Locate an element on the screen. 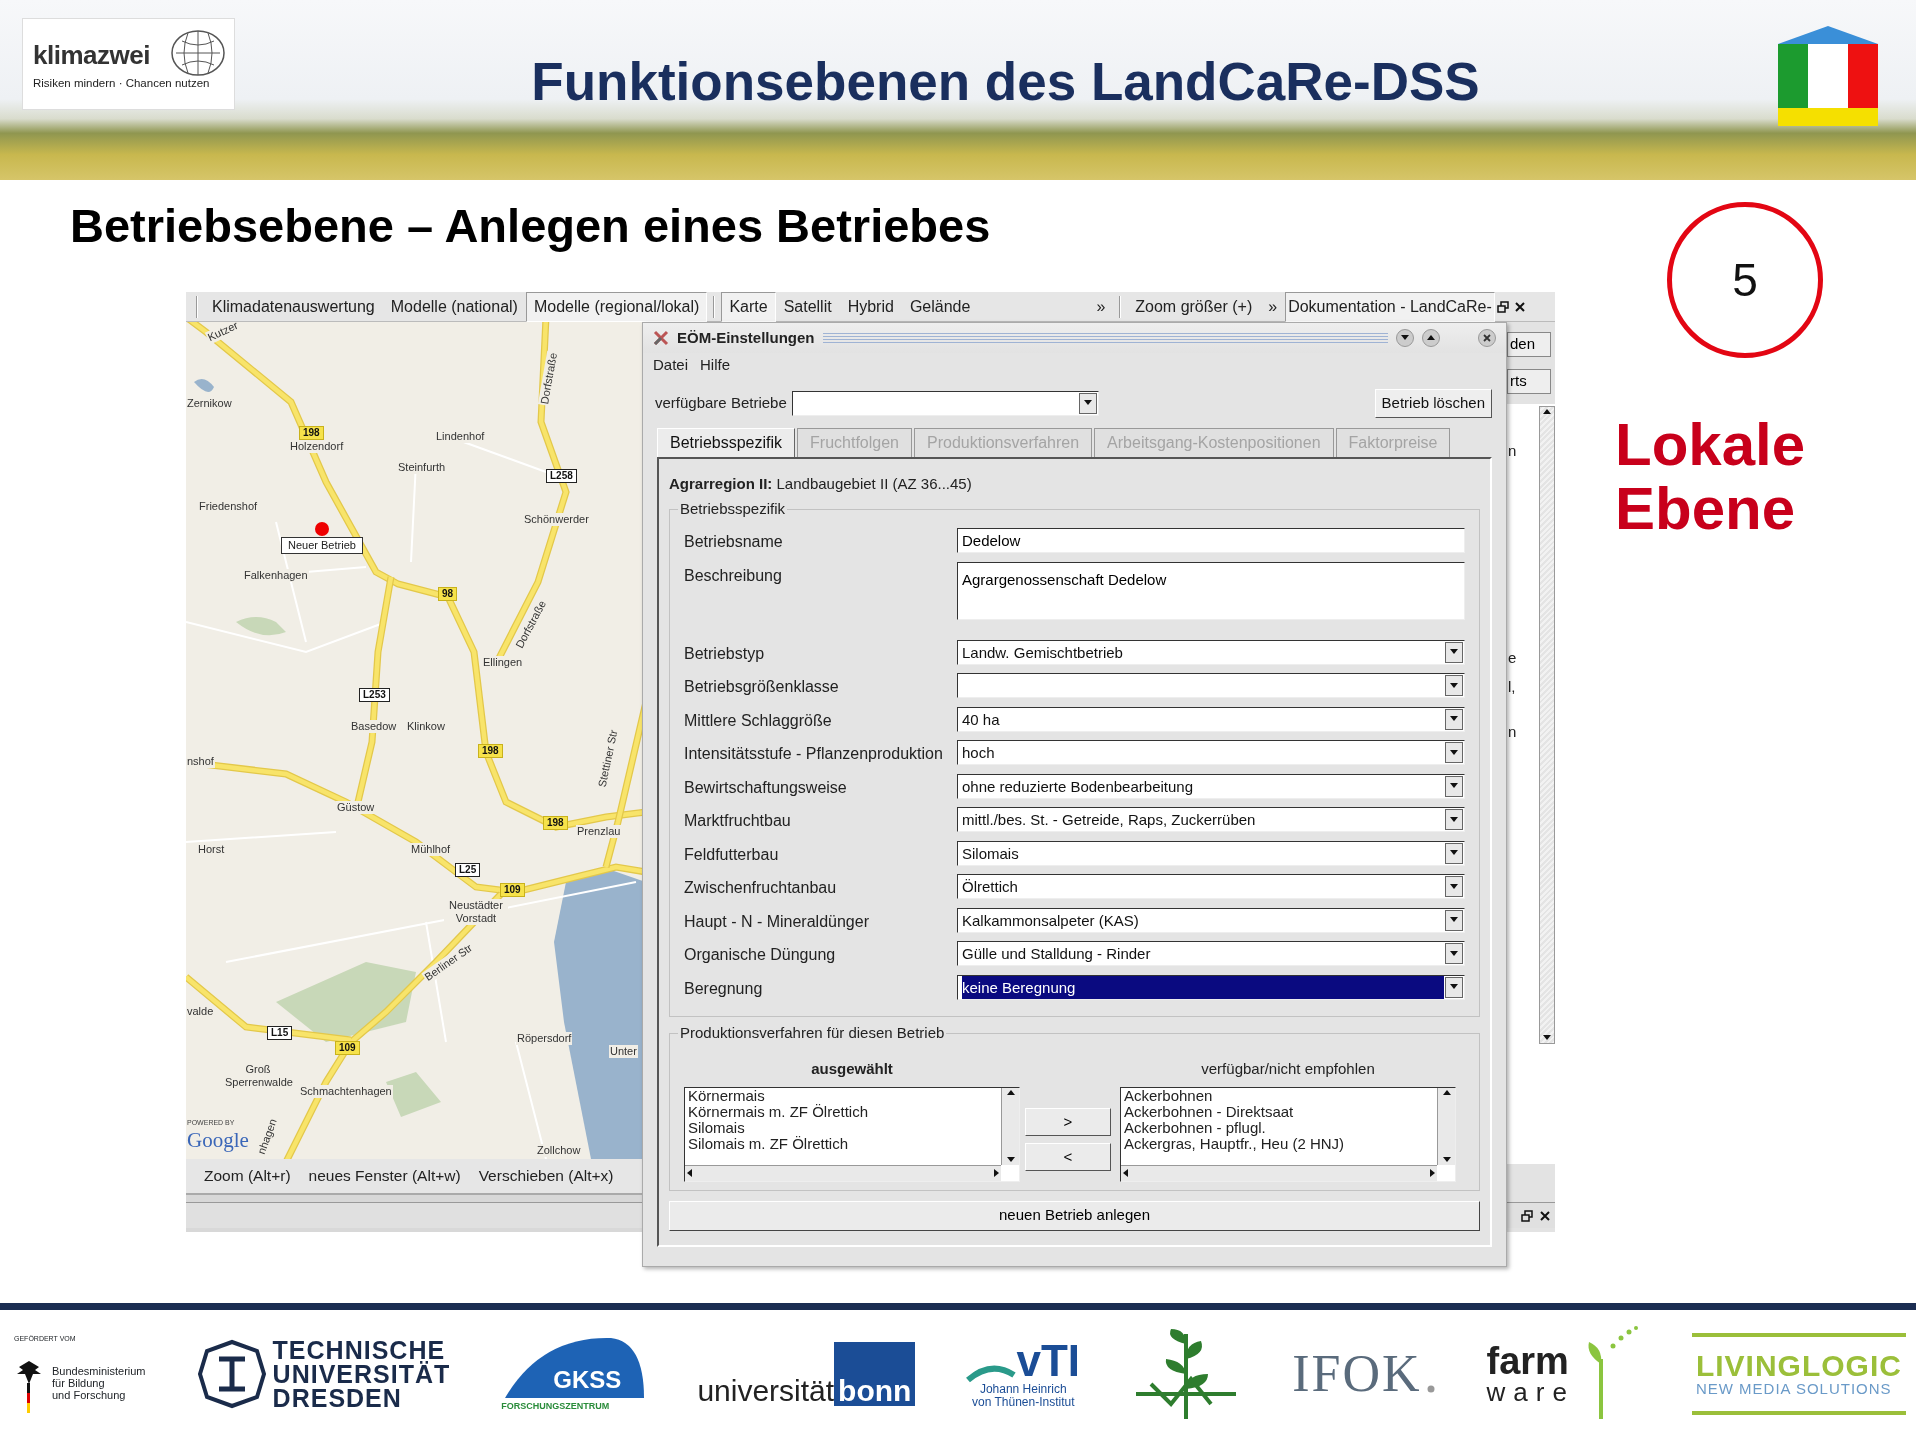 The height and width of the screenshot is (1437, 1916). restore-icon is located at coordinates (1502, 306).